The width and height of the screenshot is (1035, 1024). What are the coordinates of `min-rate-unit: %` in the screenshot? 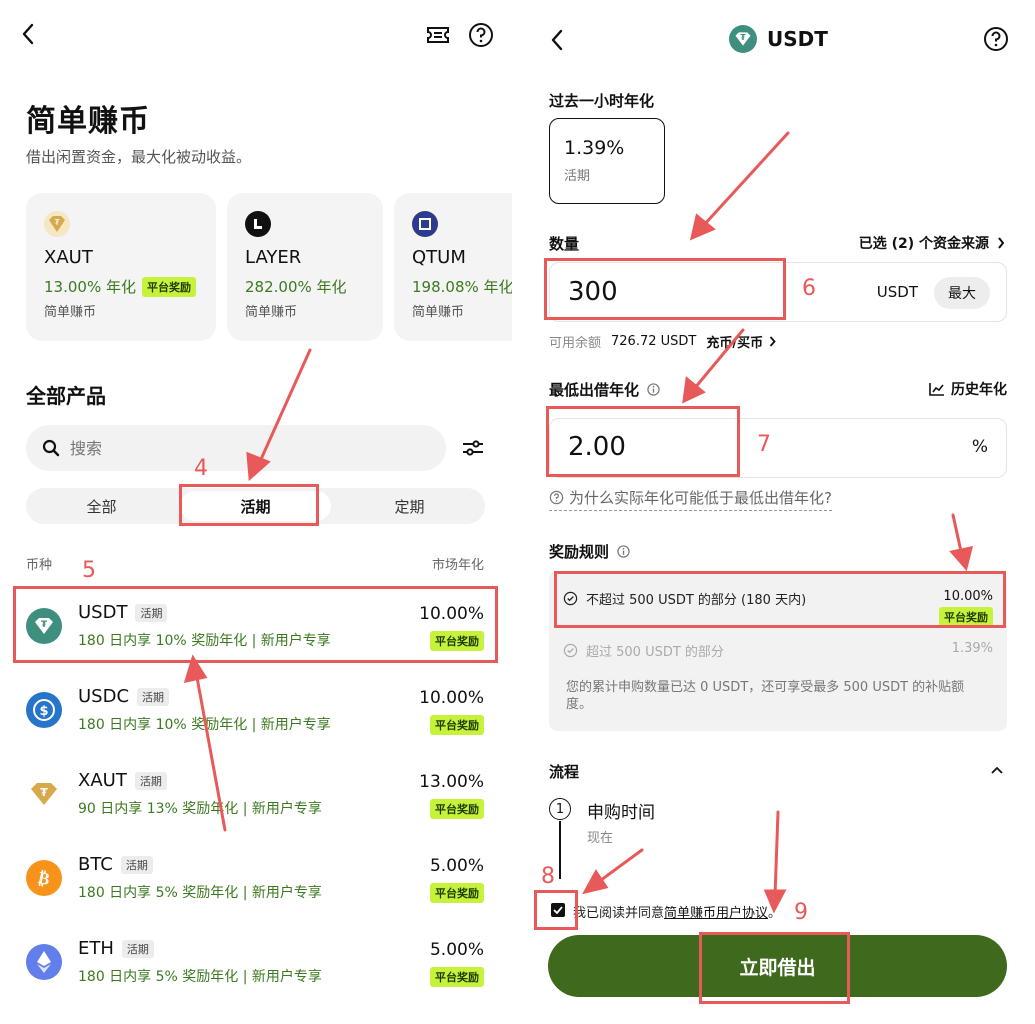 It's located at (979, 447).